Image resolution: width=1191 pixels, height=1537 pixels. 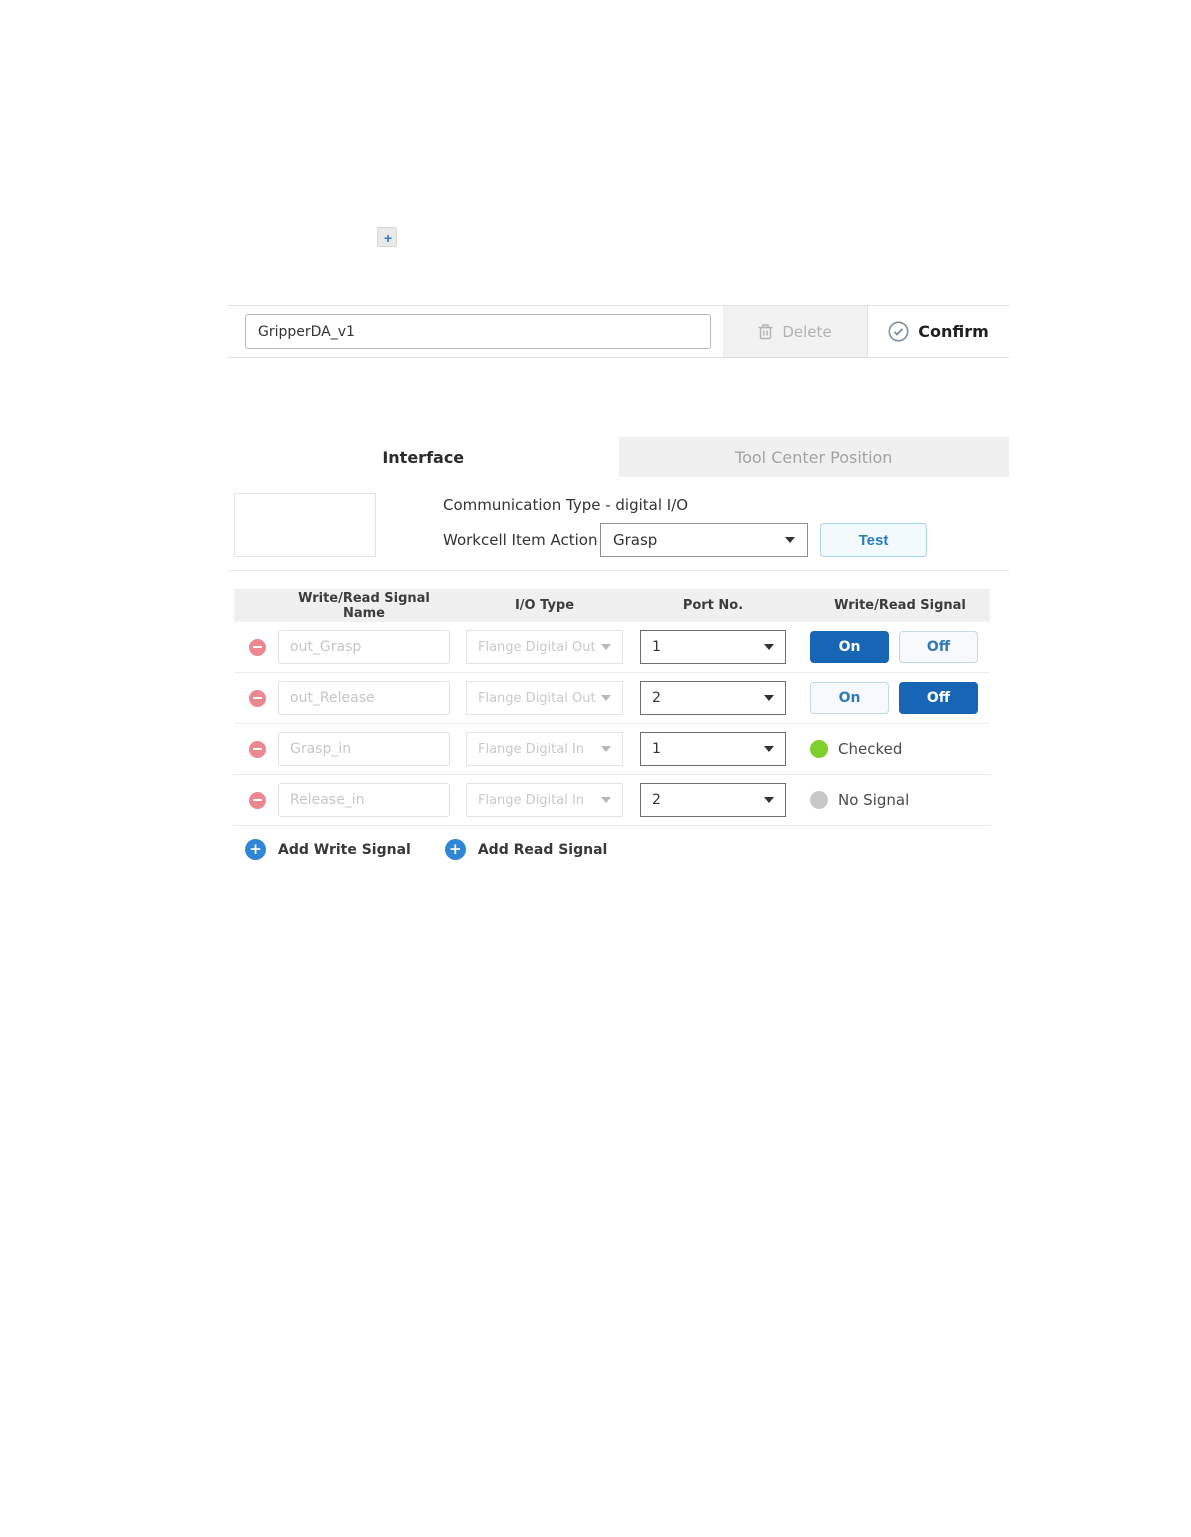 I want to click on delete-button: Delete, so click(x=795, y=331).